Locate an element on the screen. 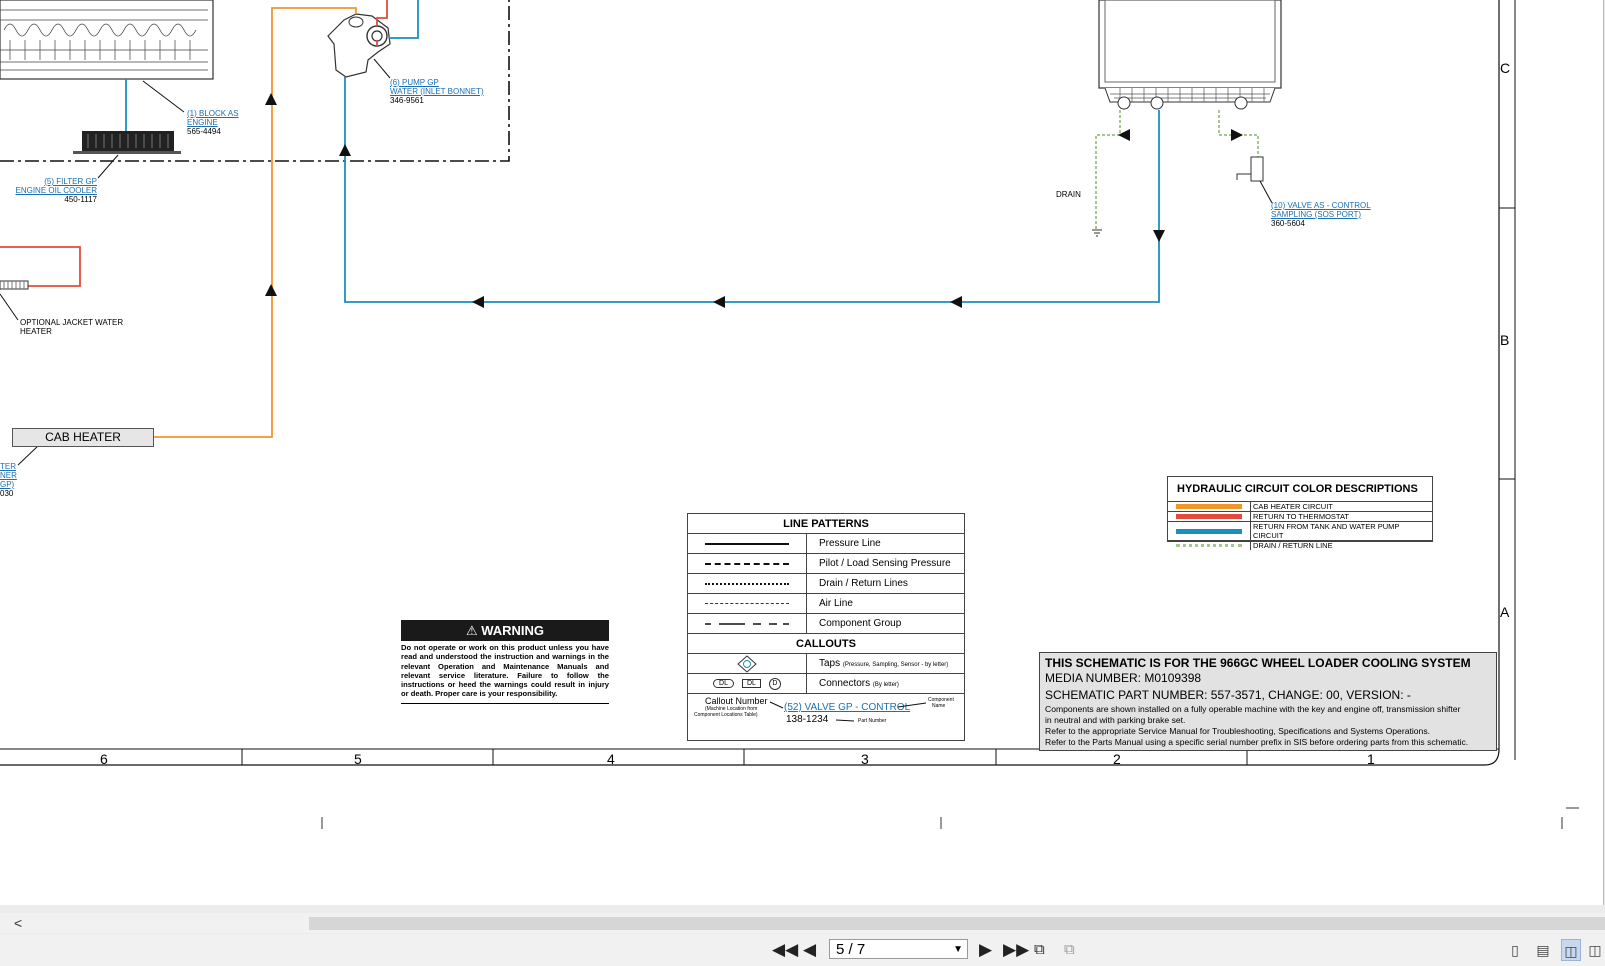  engine-block-part: 565-4494 is located at coordinates (204, 131).